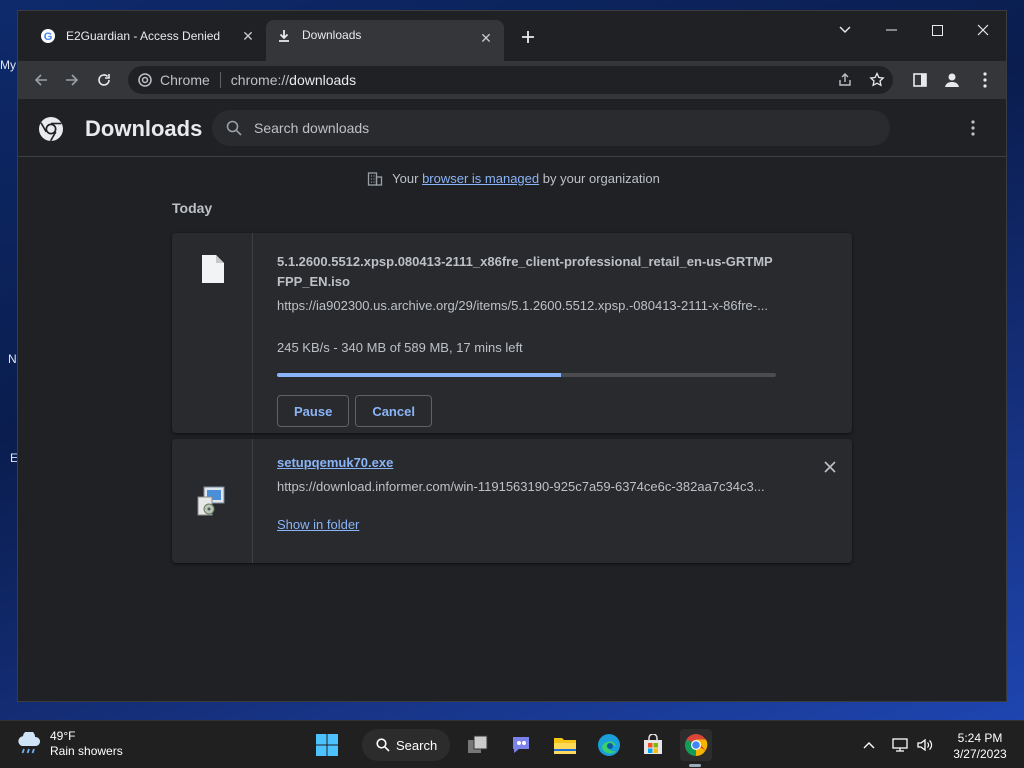 This screenshot has height=768, width=1024. Describe the element at coordinates (313, 411) in the screenshot. I see `pause-button: Pause` at that location.